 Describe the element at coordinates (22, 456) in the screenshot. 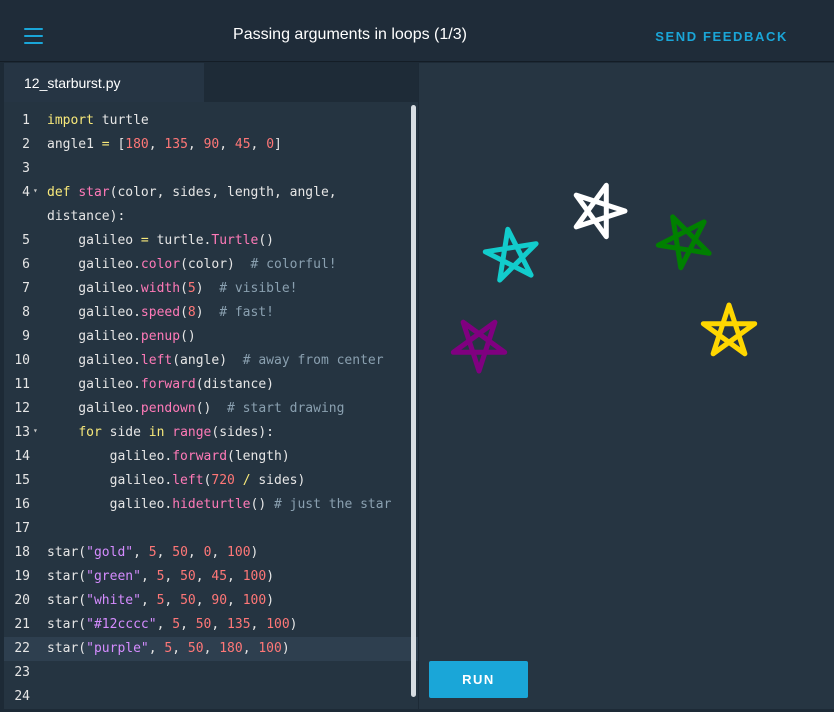

I see `line-number: 14` at that location.